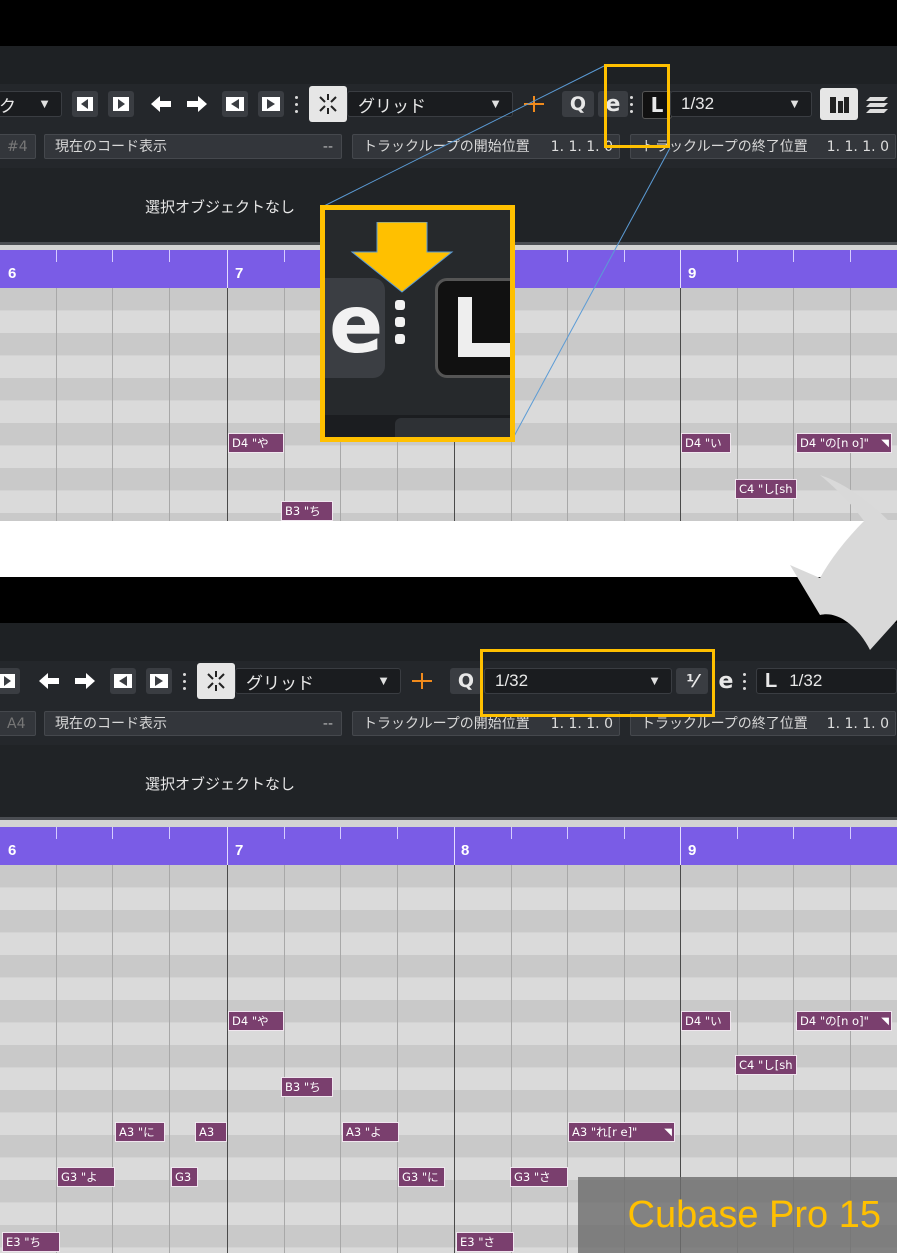 The width and height of the screenshot is (897, 1253). What do you see at coordinates (448, 818) in the screenshot?
I see `divider` at bounding box center [448, 818].